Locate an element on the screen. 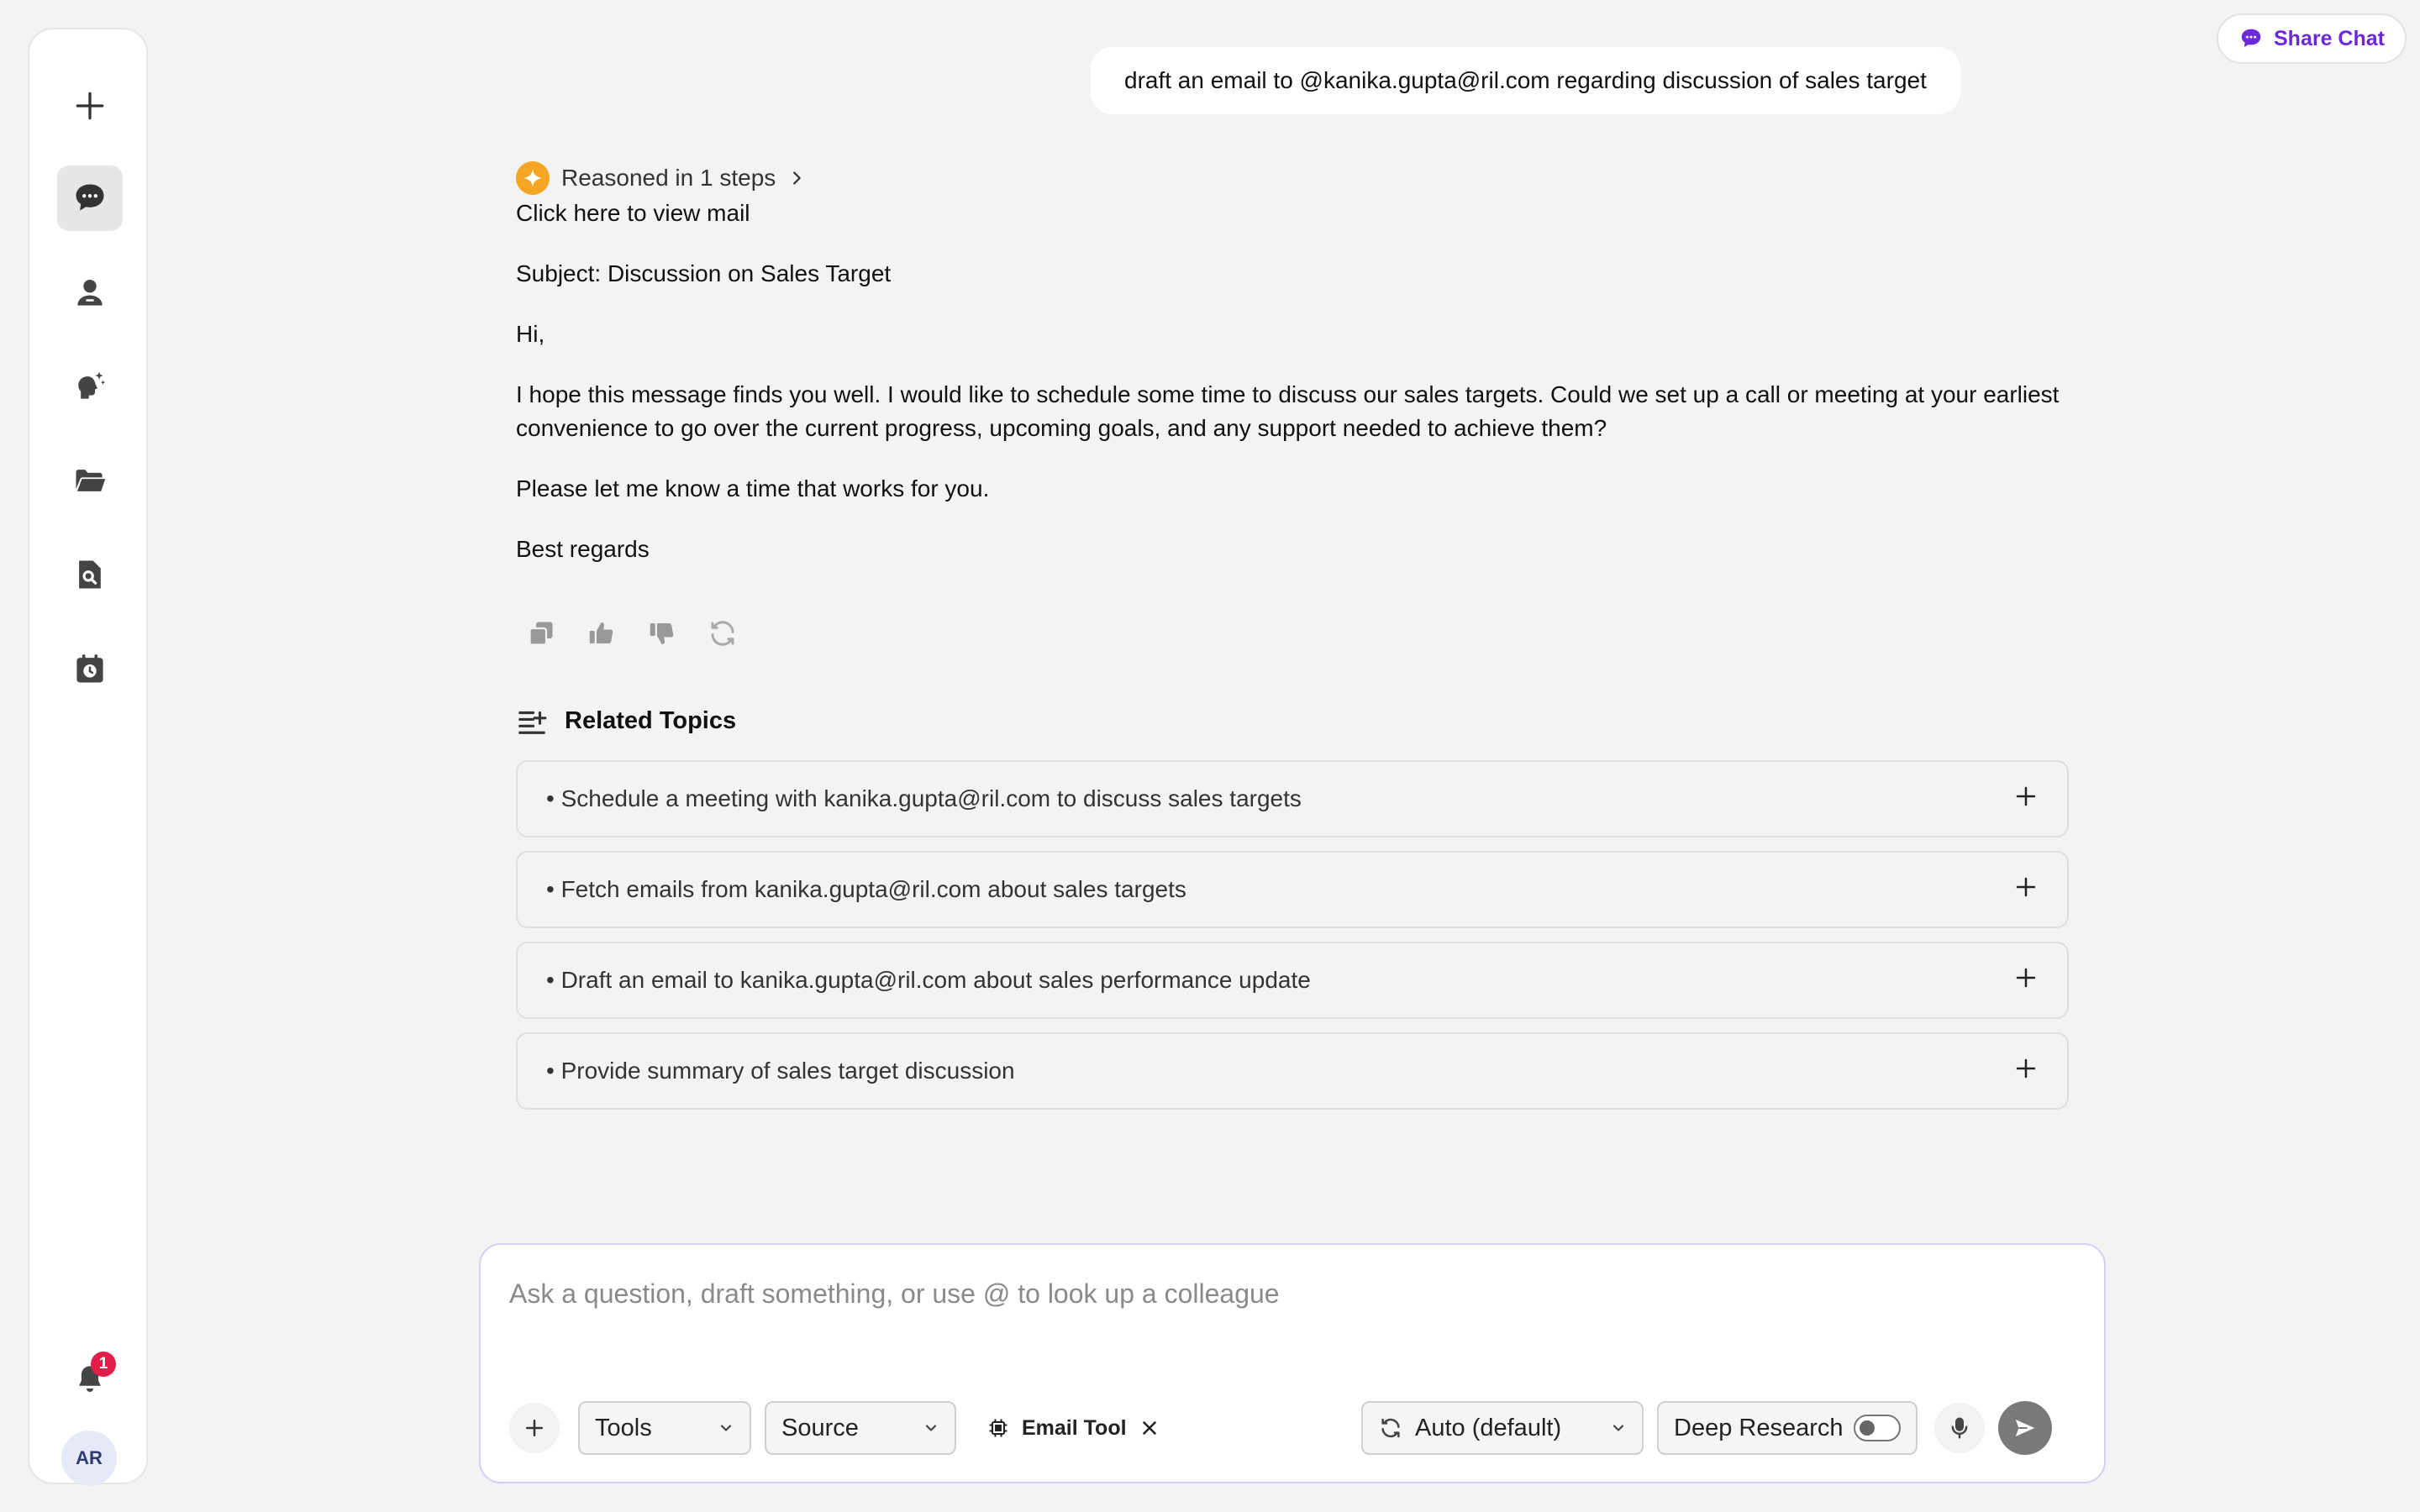 Image resolution: width=2420 pixels, height=1512 pixels. reasoning-toggle: Reasoned in 1 steps is located at coordinates (1293, 178).